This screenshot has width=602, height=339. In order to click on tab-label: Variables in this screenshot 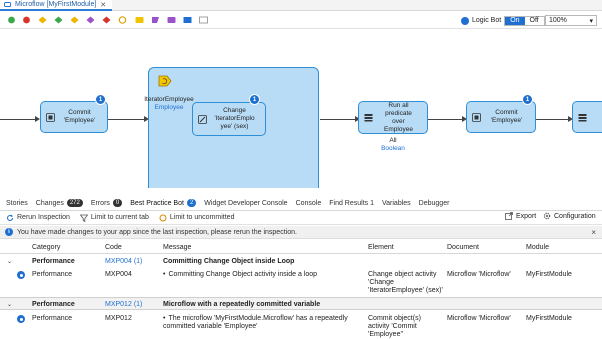, I will do `click(396, 203)`.